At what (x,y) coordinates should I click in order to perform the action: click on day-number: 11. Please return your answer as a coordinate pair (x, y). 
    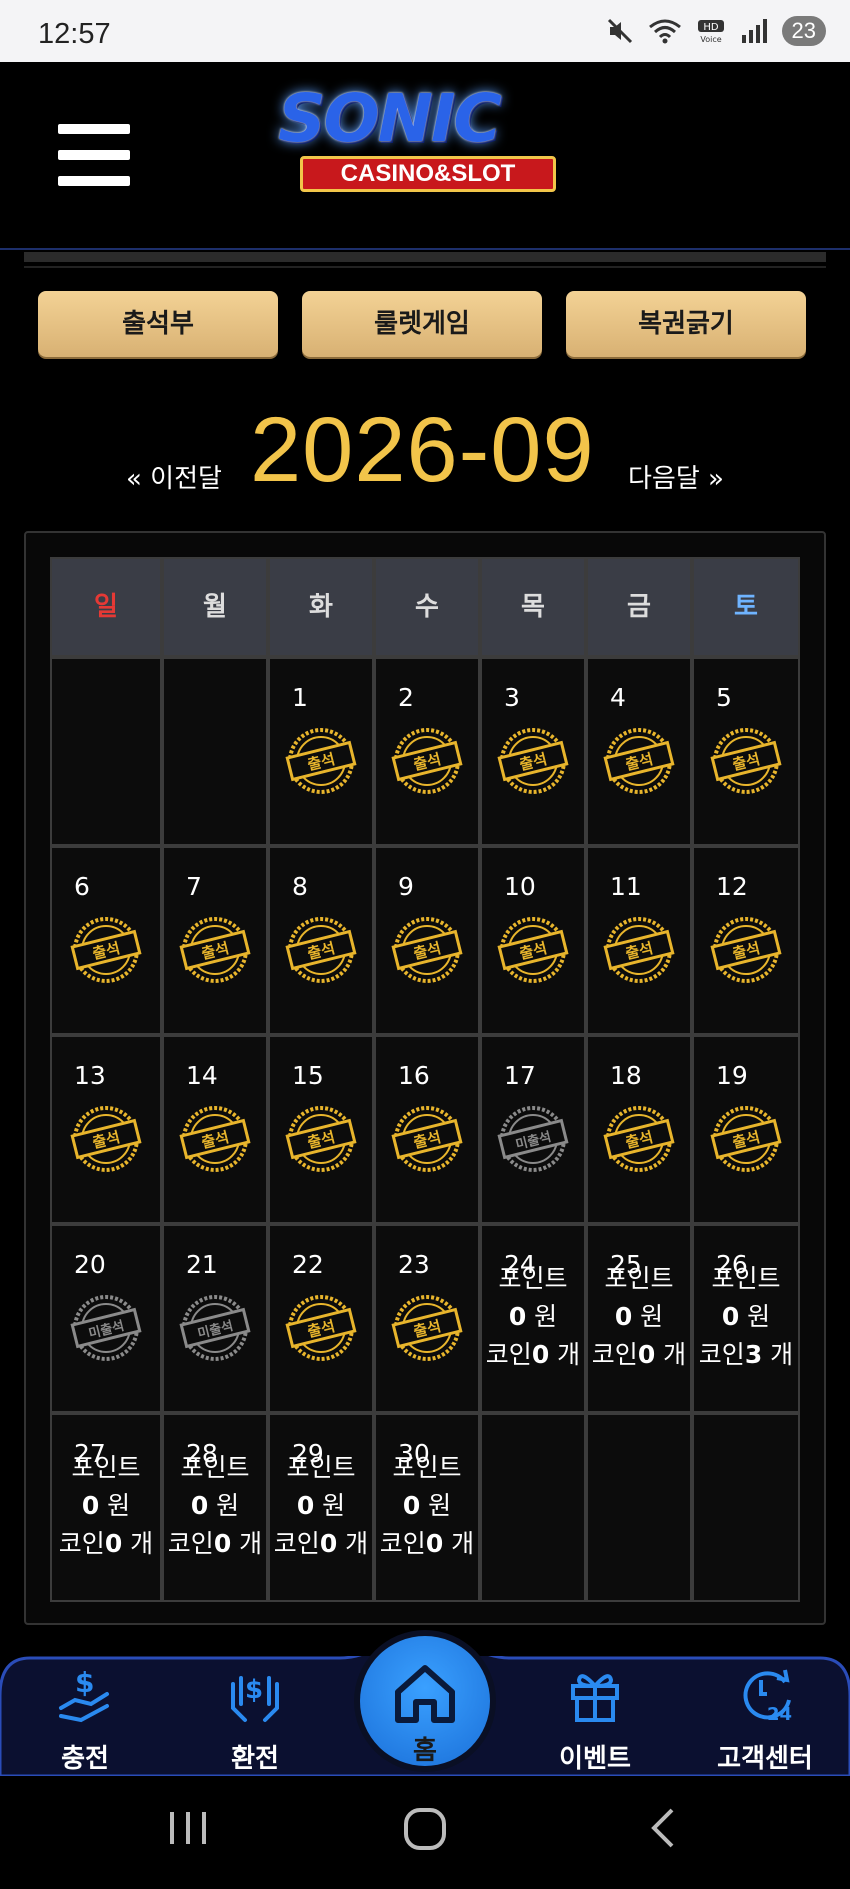
    Looking at the image, I should click on (626, 886).